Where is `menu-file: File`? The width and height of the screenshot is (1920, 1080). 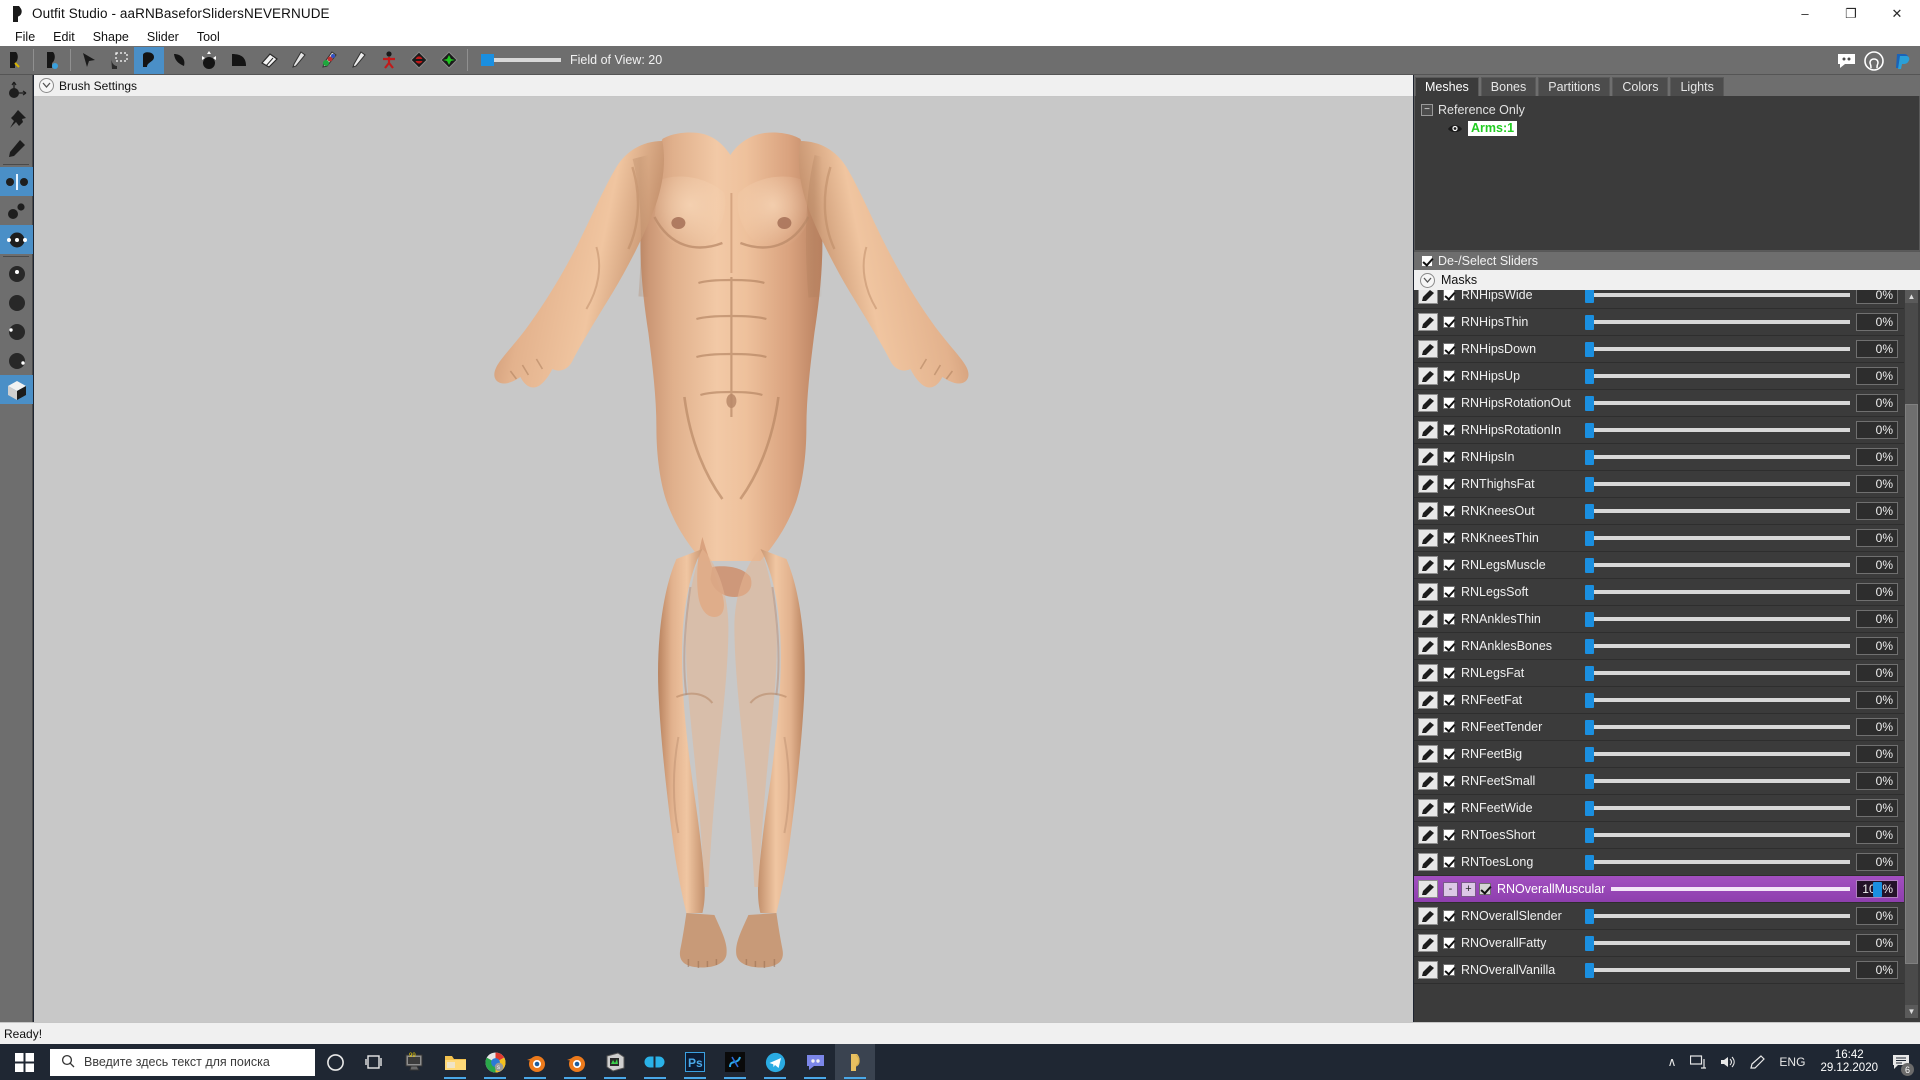
menu-file: File is located at coordinates (25, 37).